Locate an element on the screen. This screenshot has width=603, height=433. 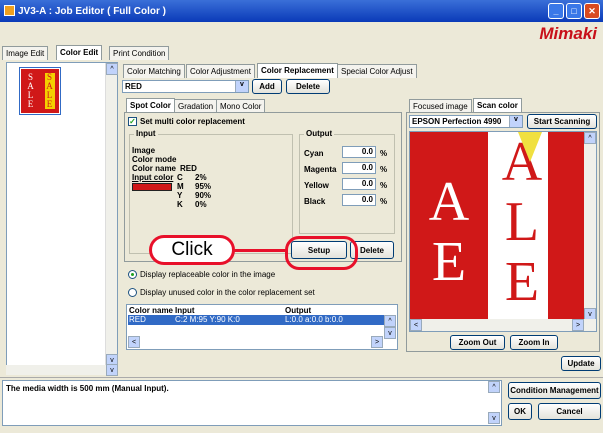
preview-hscroll: < > is located at coordinates (503, 325).